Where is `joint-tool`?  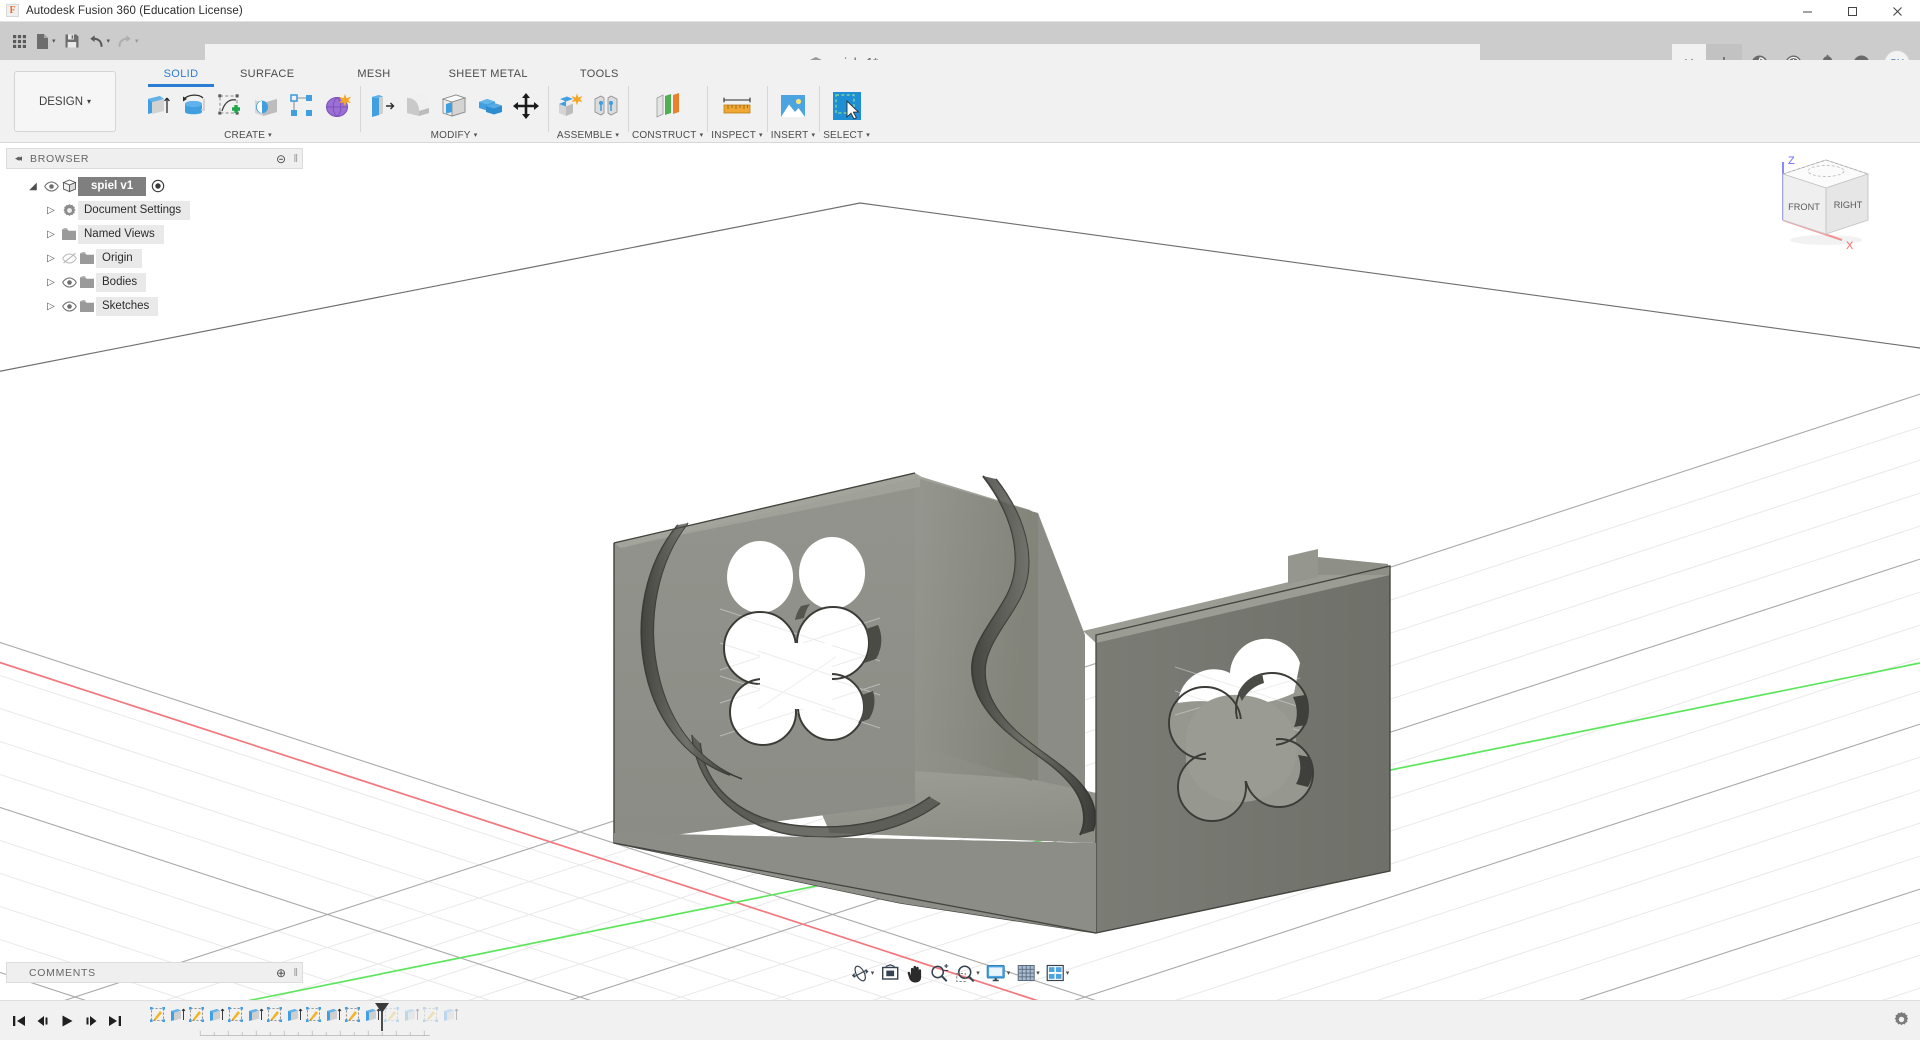 joint-tool is located at coordinates (606, 106).